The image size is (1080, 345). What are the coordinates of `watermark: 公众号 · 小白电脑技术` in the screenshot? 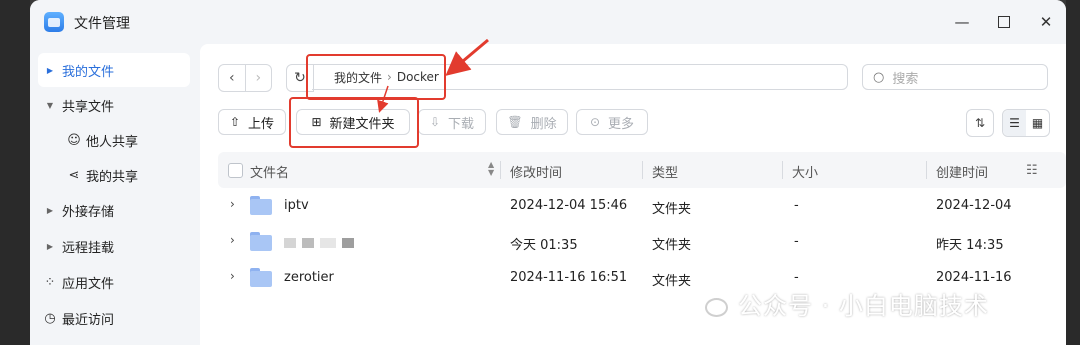 It's located at (841, 303).